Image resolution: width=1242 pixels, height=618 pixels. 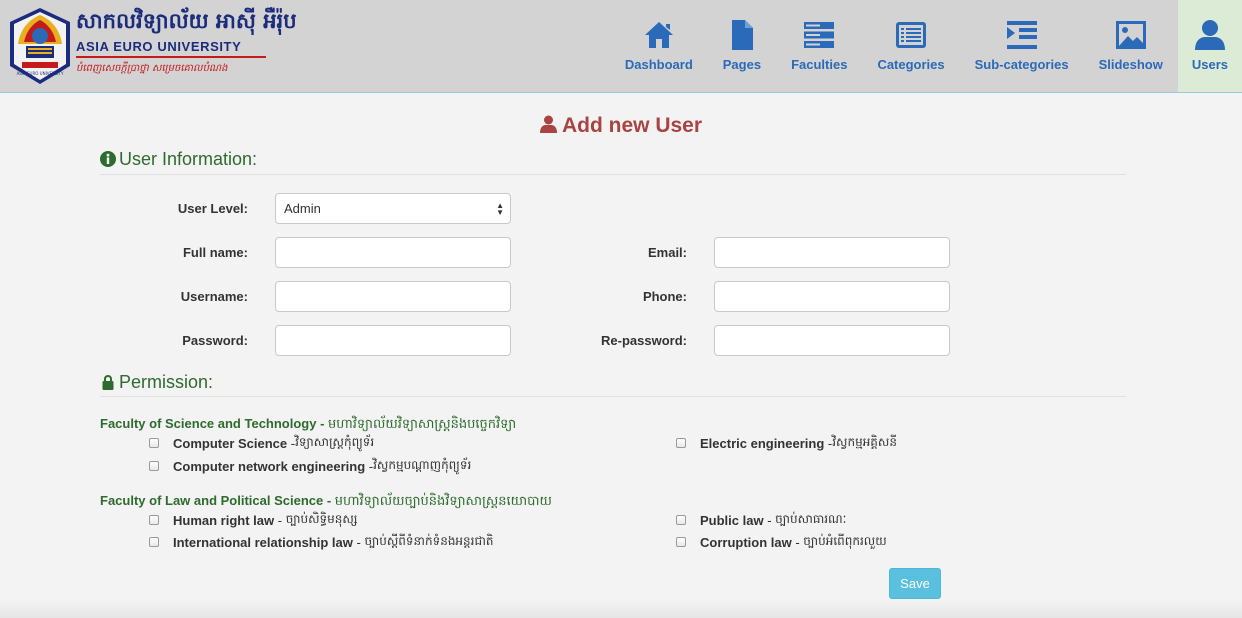 What do you see at coordinates (224, 520) in the screenshot?
I see `permission-label: Human right law` at bounding box center [224, 520].